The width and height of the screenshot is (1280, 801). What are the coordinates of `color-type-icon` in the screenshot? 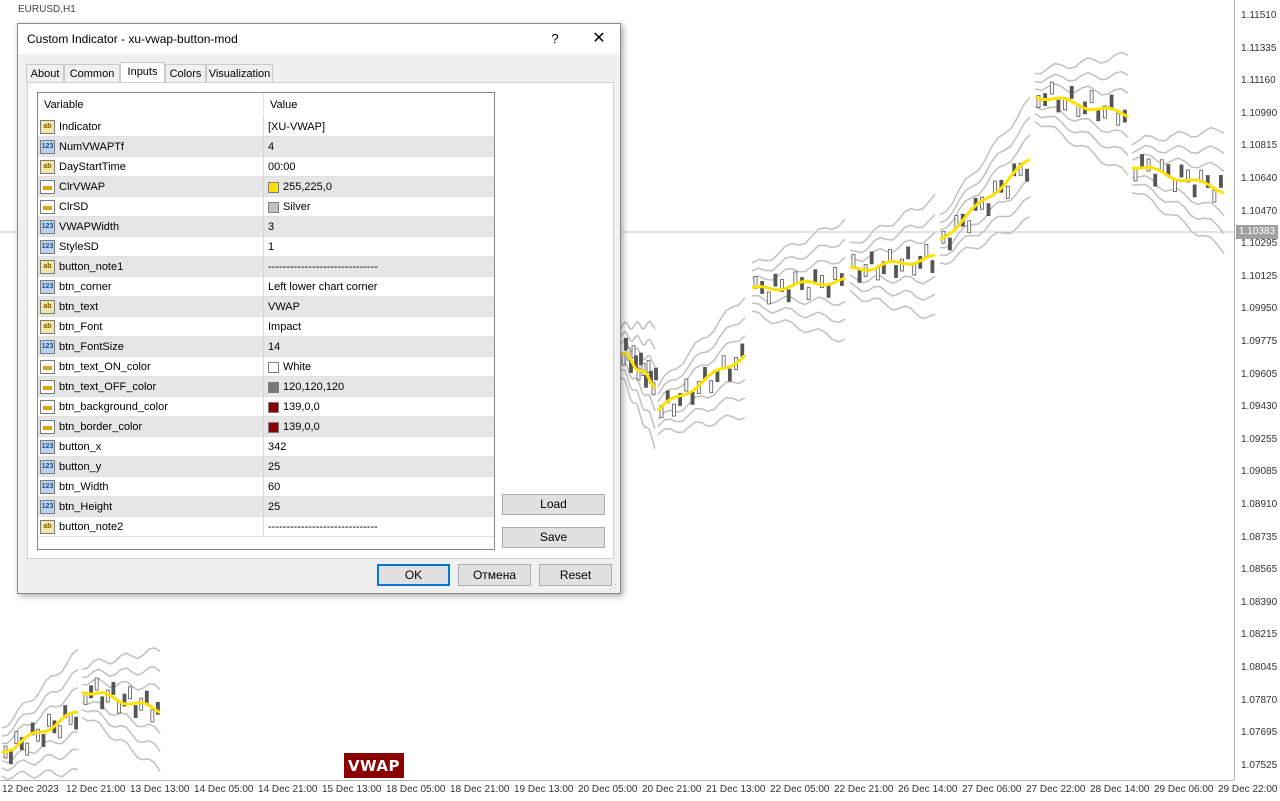 It's located at (47, 207).